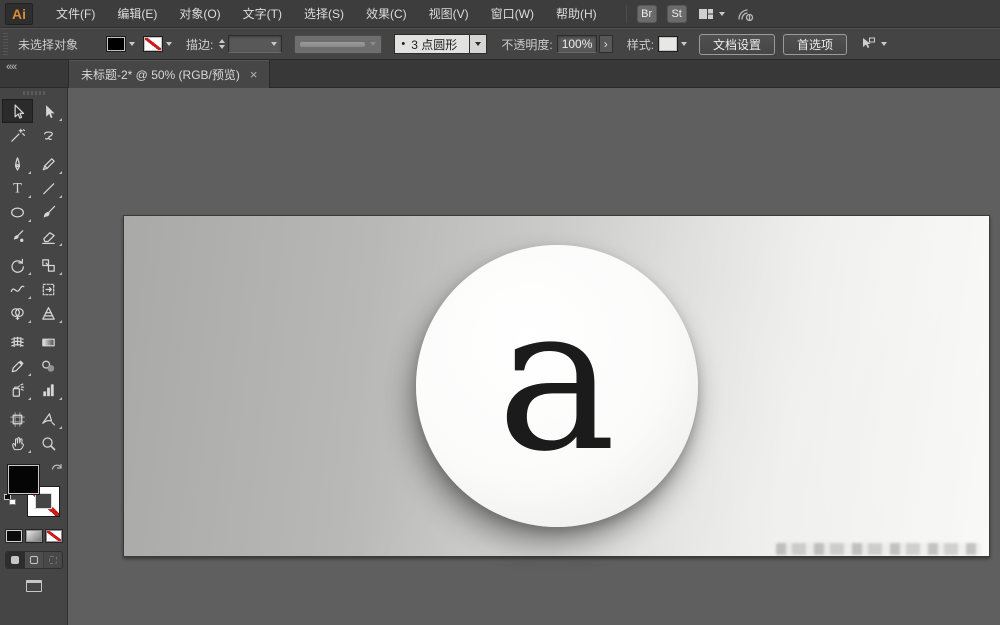 The height and width of the screenshot is (625, 1000). I want to click on gradient-tool, so click(48, 342).